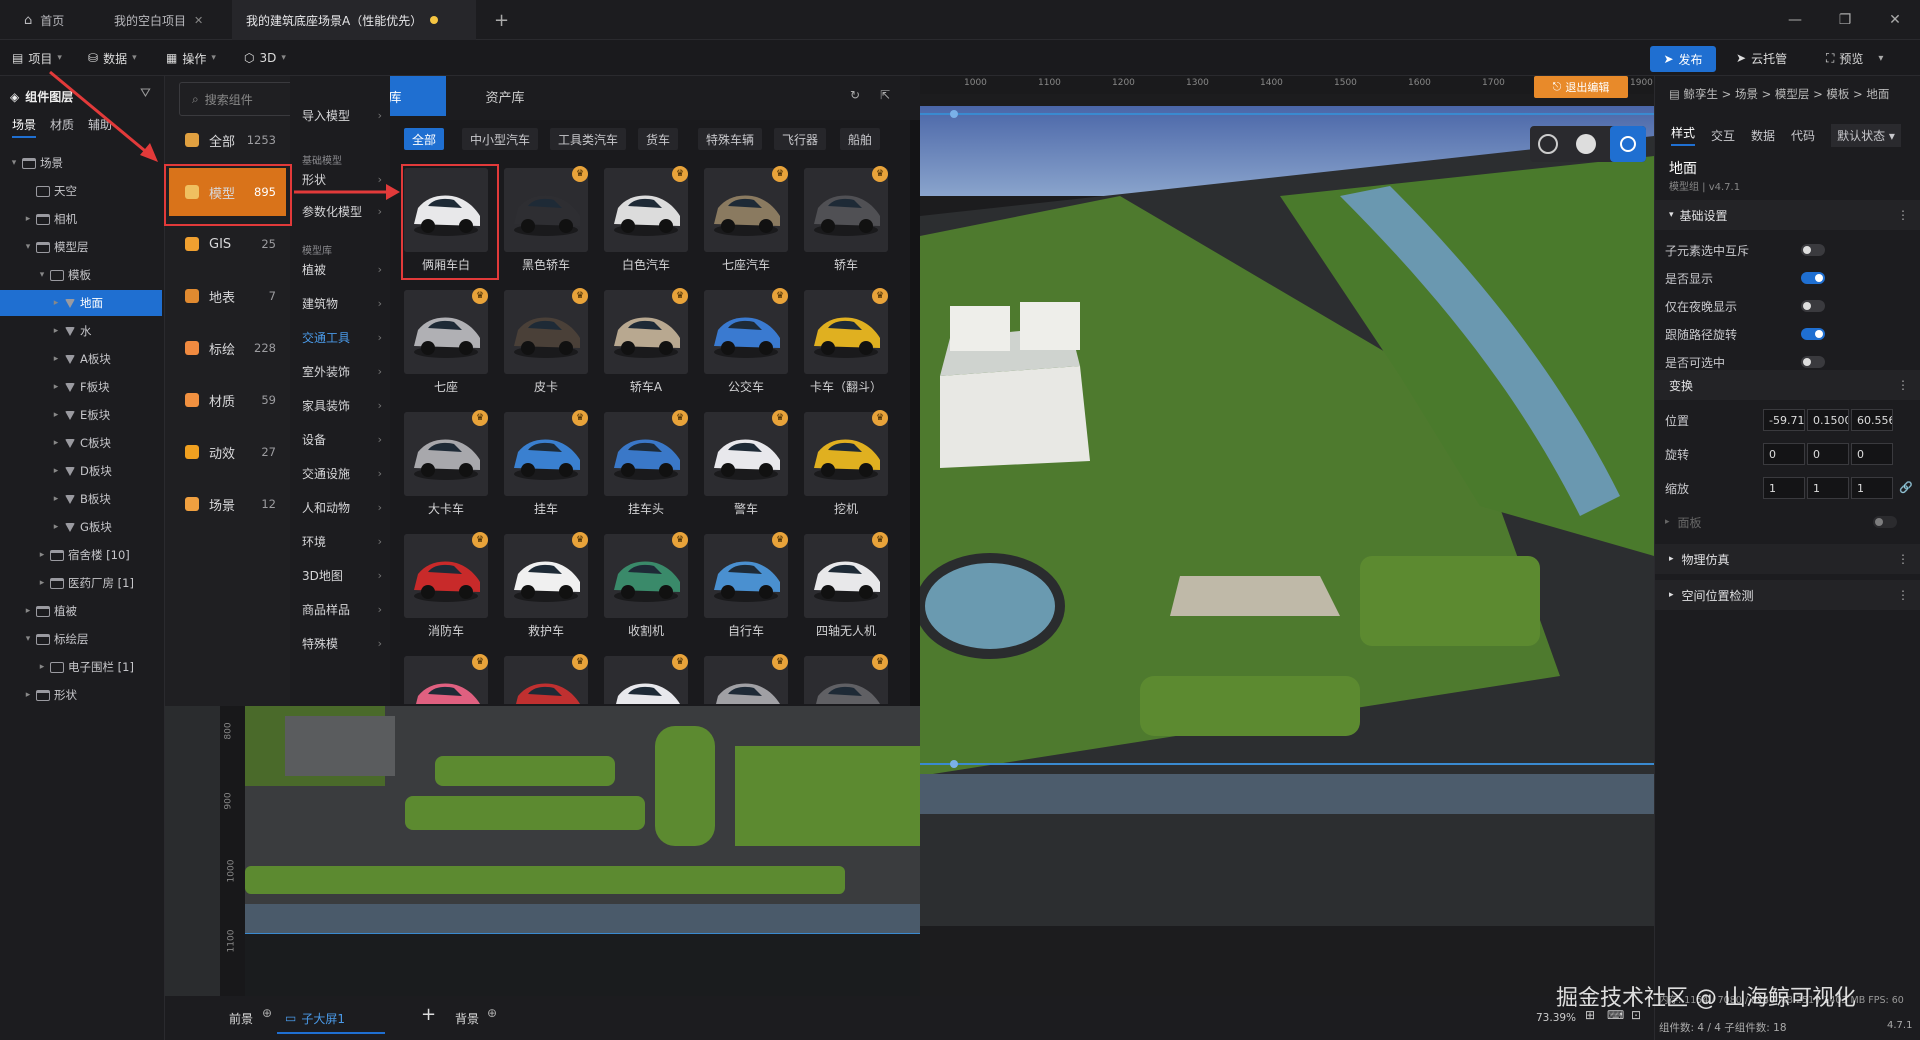 Image resolution: width=1920 pixels, height=1040 pixels. Describe the element at coordinates (746, 586) in the screenshot. I see `model-card: ♛ 自行车` at that location.